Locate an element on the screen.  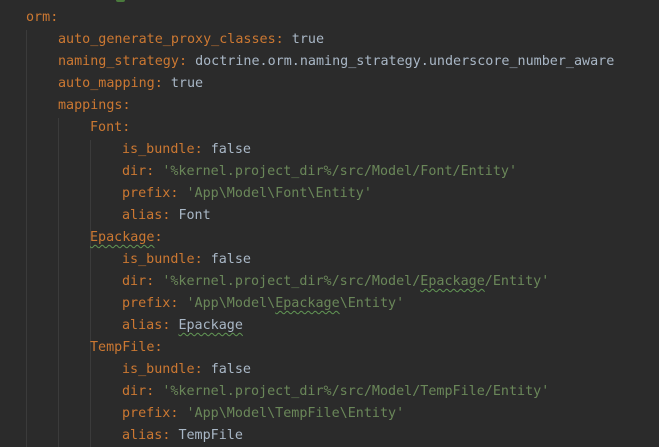
yaml-key: TempFile is located at coordinates (122, 347).